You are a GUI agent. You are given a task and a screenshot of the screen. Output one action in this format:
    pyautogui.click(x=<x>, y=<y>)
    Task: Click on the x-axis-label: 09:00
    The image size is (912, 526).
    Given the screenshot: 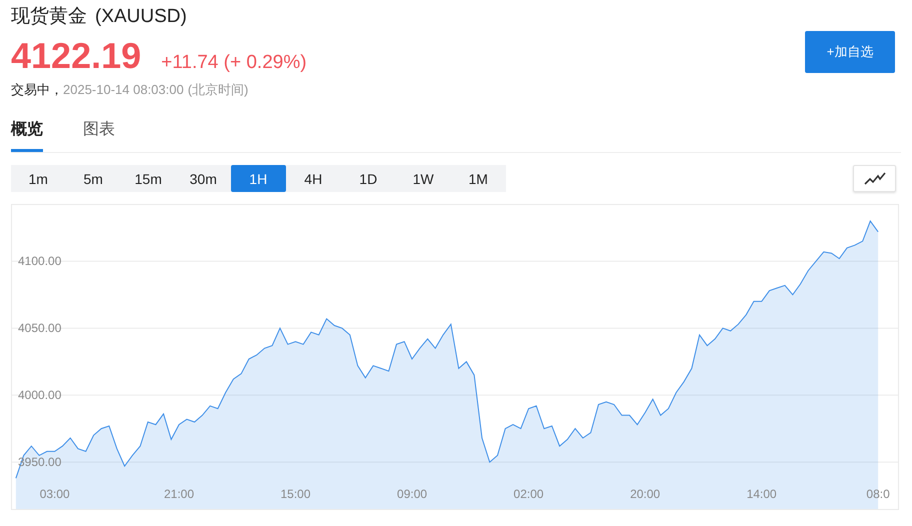 What is the action you would take?
    pyautogui.click(x=412, y=494)
    